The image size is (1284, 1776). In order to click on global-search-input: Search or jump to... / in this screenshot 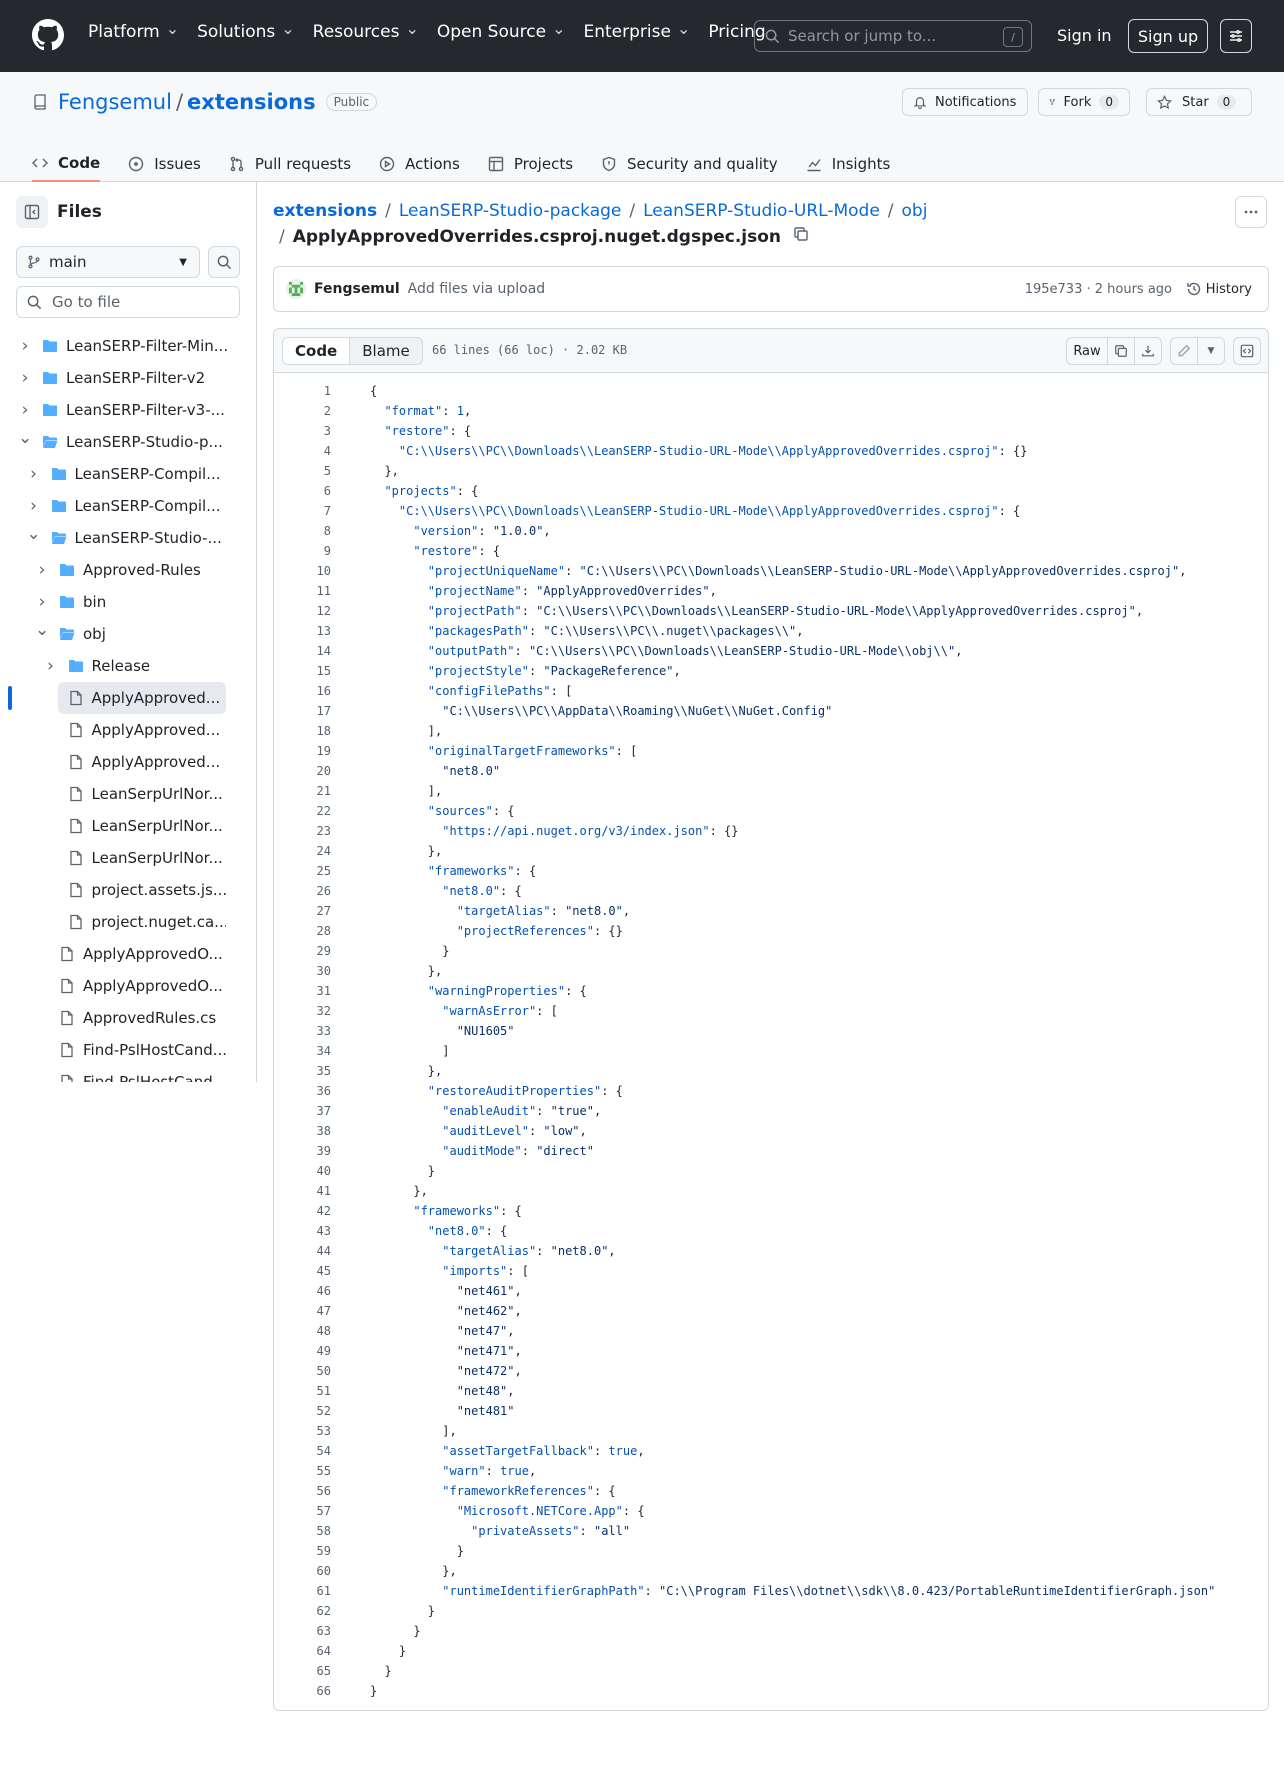, I will do `click(893, 36)`.